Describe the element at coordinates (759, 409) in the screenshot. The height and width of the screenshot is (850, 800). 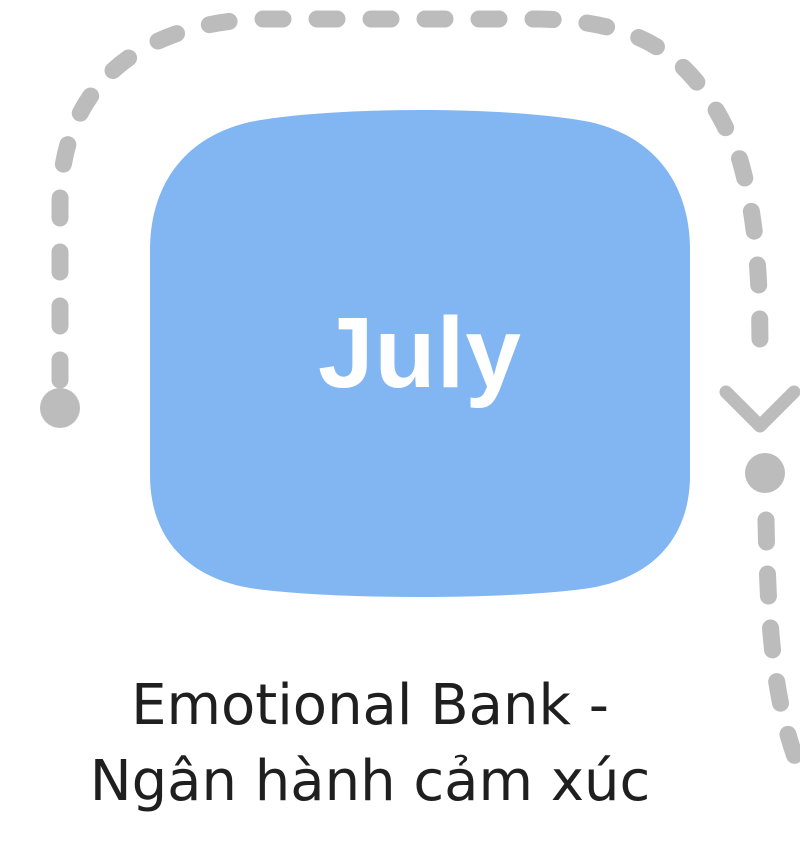
I see `chevron-down-icon` at that location.